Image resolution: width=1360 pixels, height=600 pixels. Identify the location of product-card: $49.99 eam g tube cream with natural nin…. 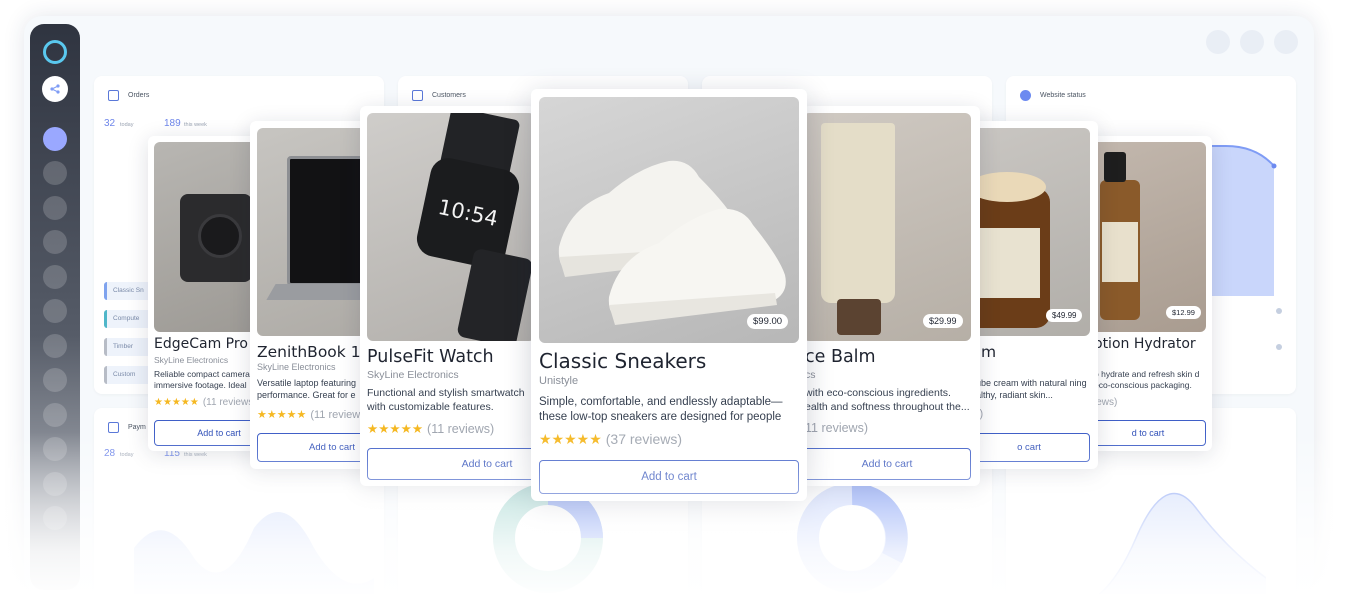
(1033, 295).